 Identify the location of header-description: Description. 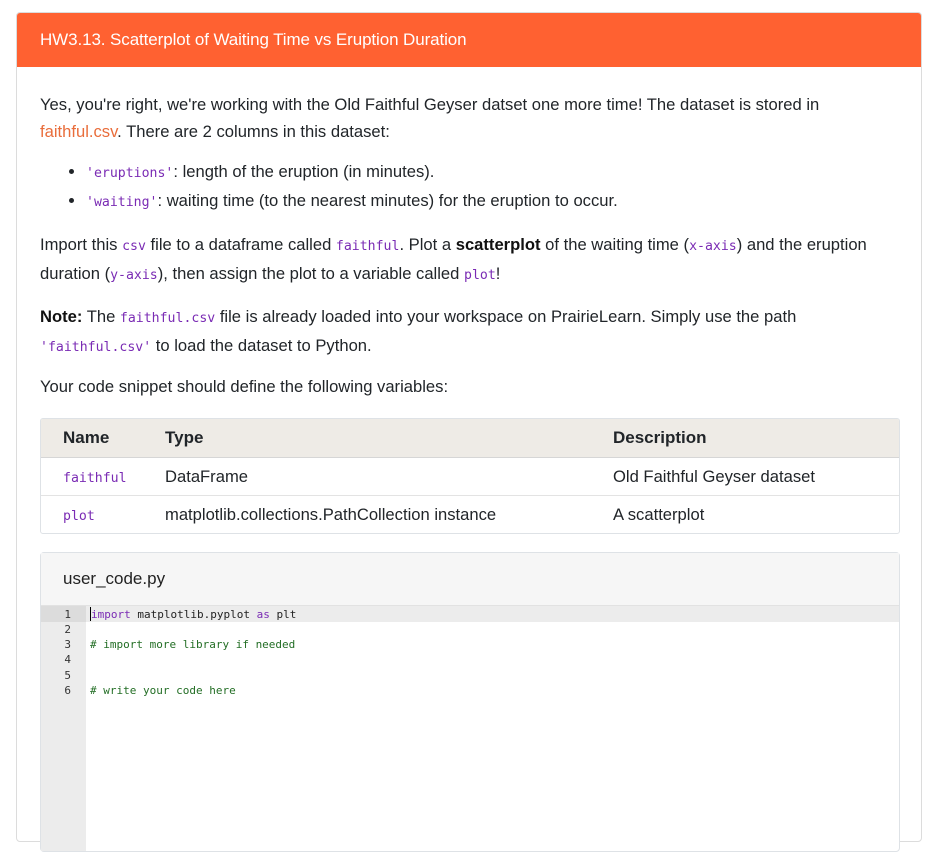
(750, 438).